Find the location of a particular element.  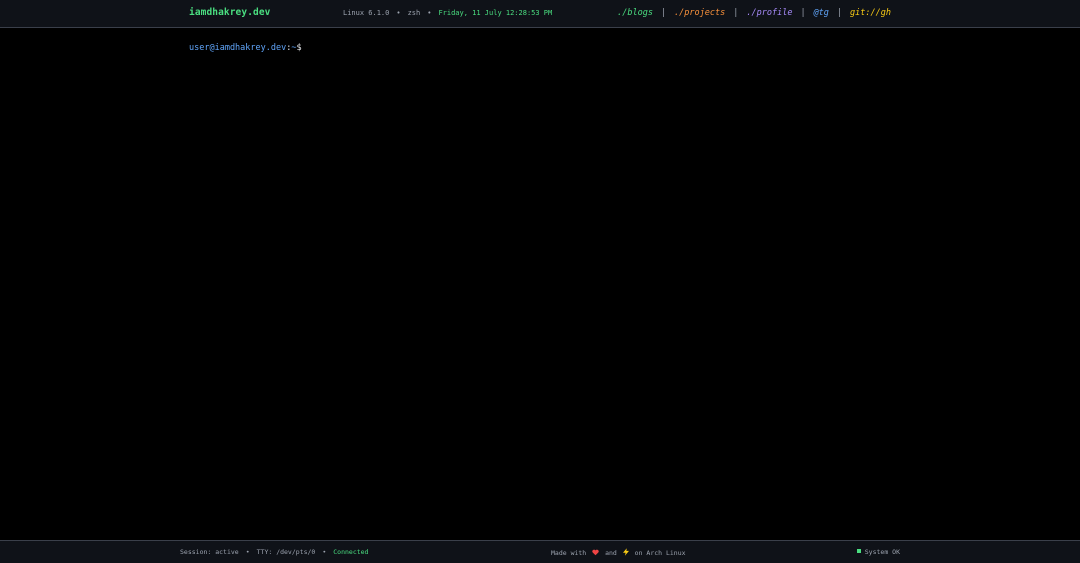

made-with-credit: Made with and on Arch Linux is located at coordinates (618, 552).